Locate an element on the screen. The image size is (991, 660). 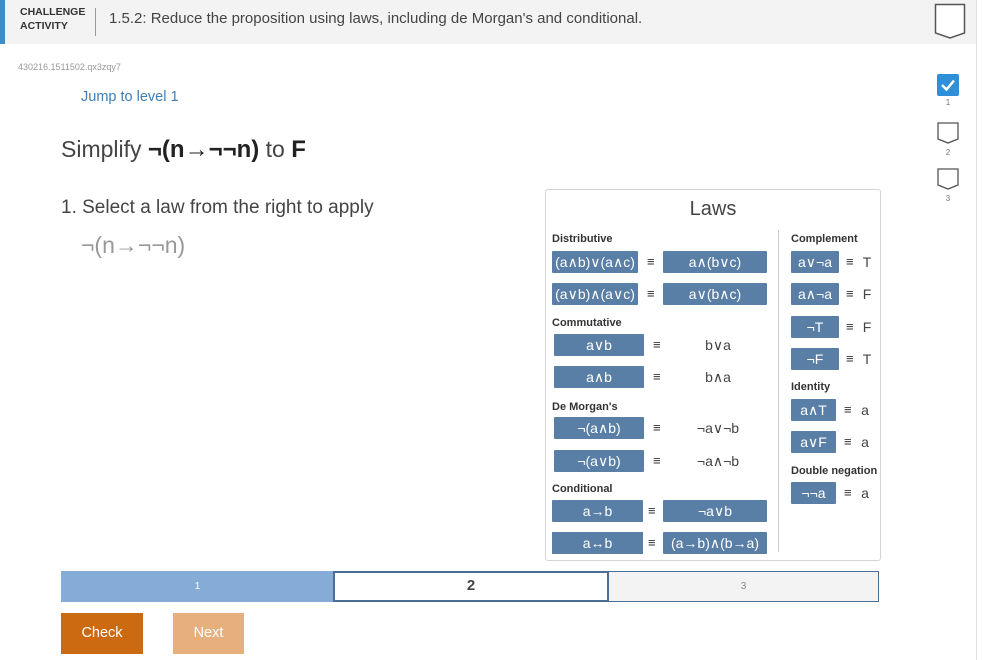
problem-prompt: Simplify ¬(n→¬¬n) to F is located at coordinates (183, 150).